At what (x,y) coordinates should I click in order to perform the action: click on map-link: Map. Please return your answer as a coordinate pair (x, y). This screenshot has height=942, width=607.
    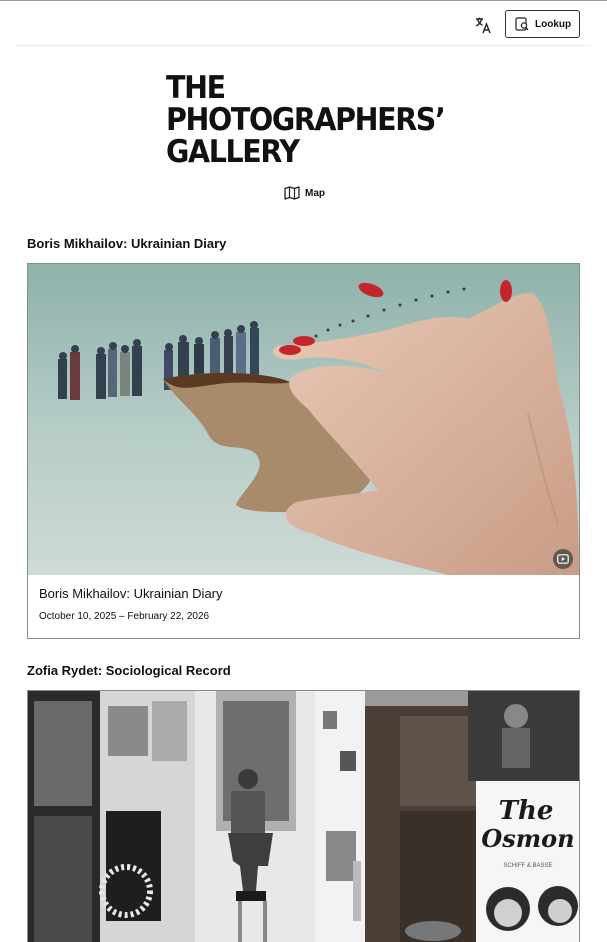
    Looking at the image, I should click on (304, 193).